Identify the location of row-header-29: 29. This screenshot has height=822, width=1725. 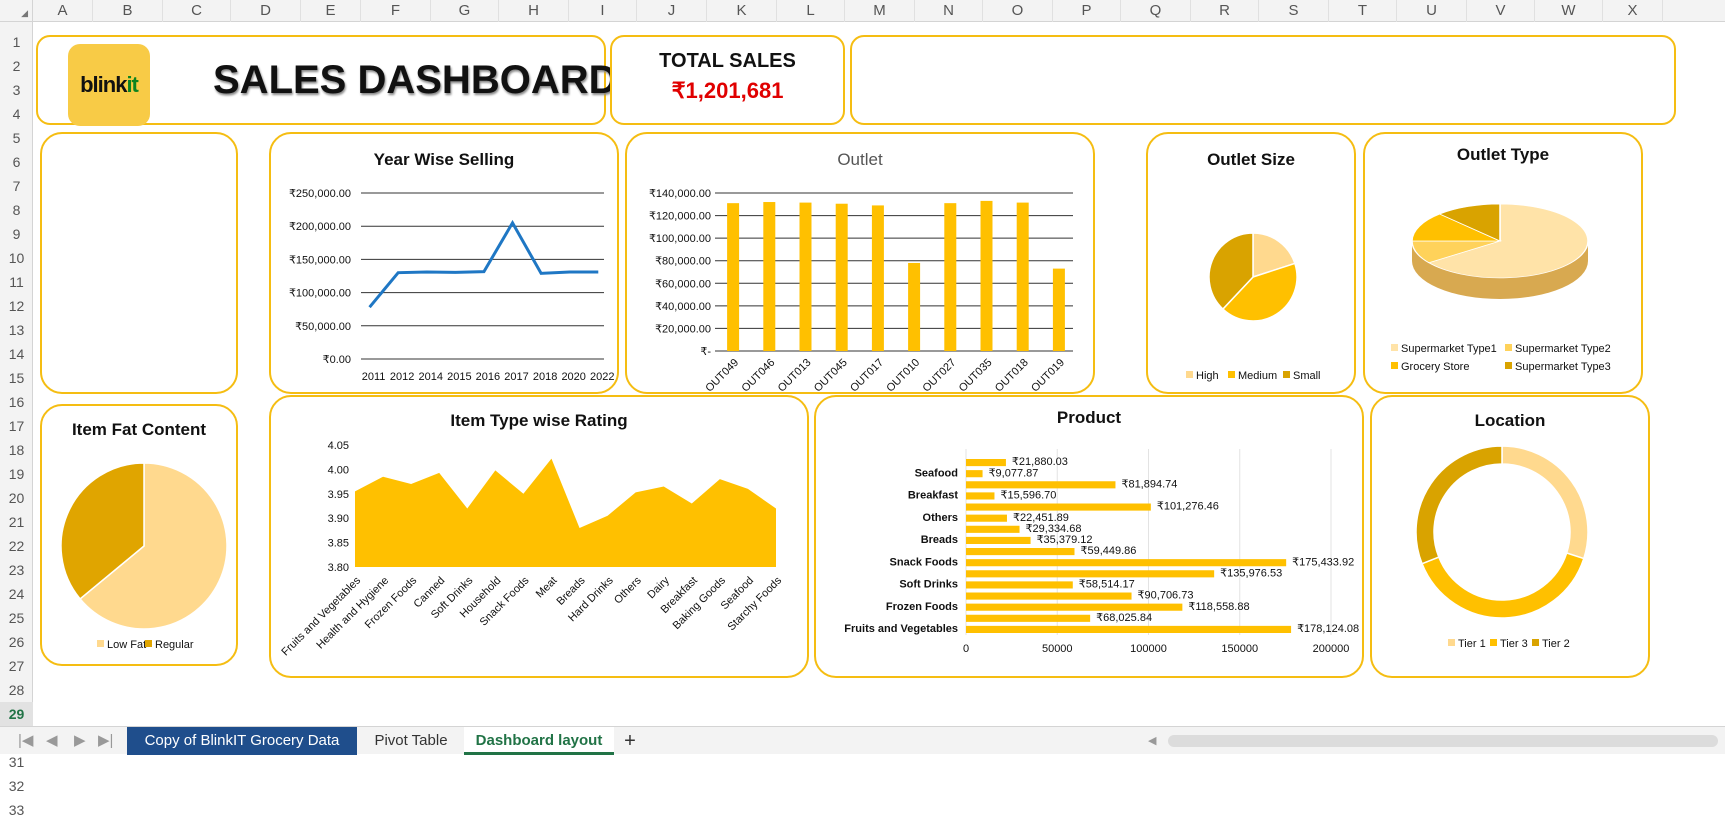
(16, 714).